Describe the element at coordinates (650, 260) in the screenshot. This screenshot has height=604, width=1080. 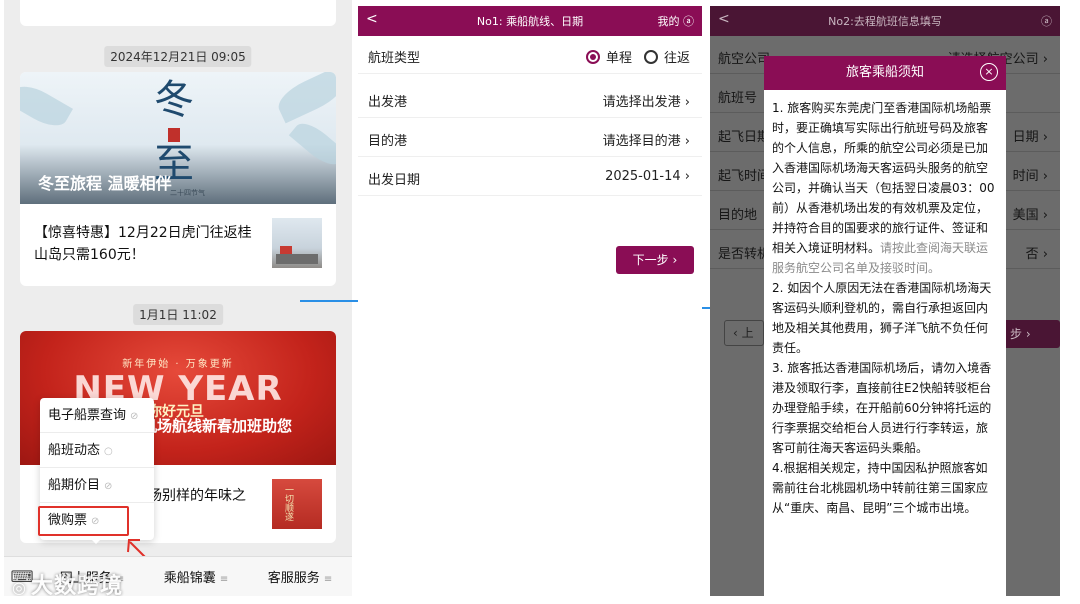
I see `button-label: 下一步` at that location.